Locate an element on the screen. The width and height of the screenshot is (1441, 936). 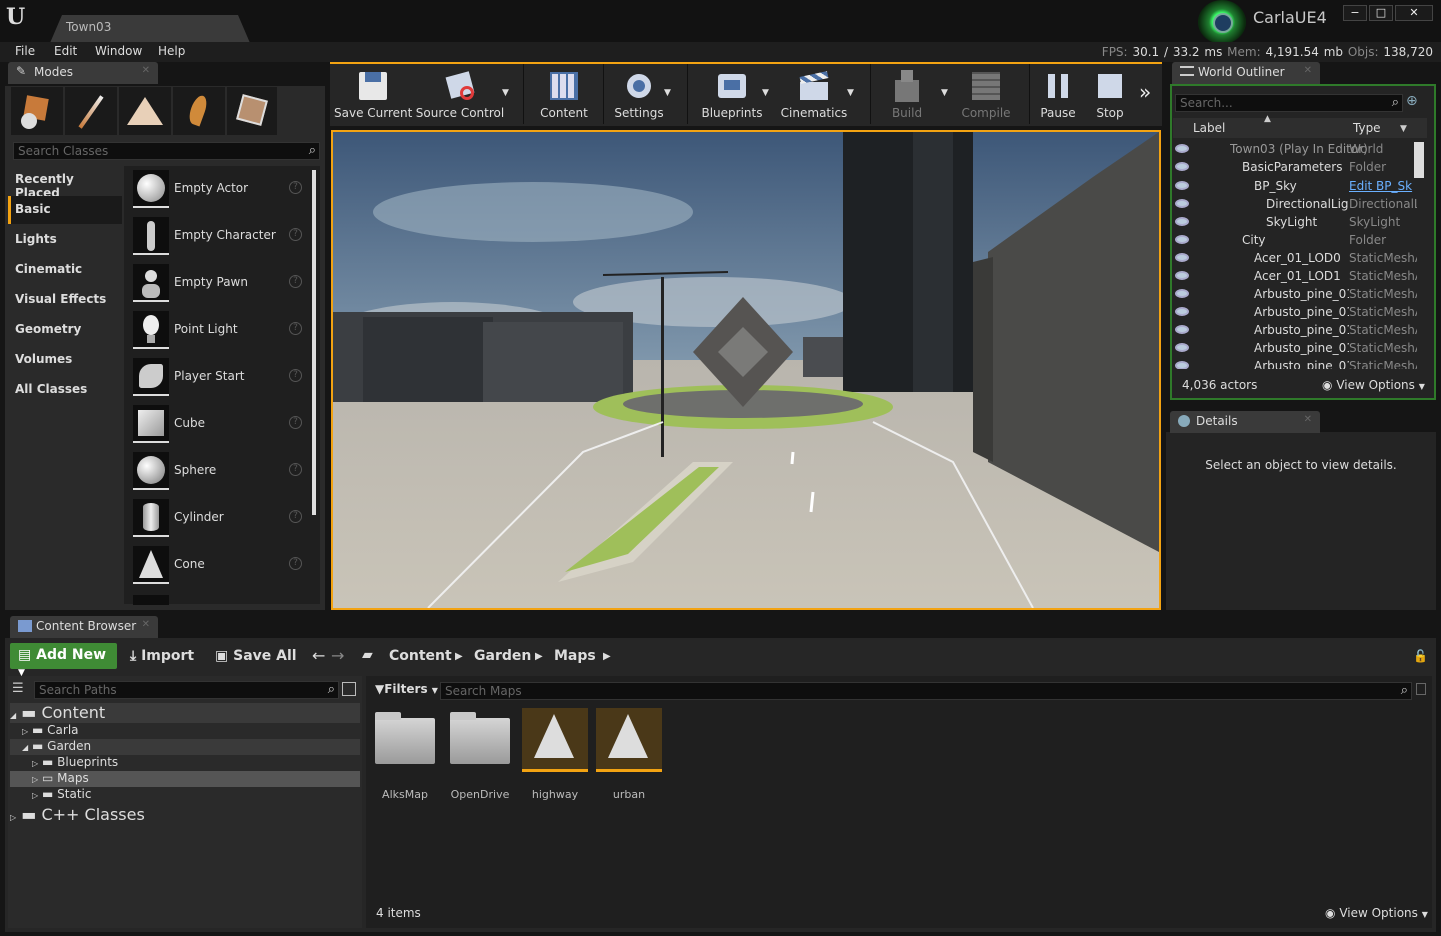
toolbar-overflow-icon: » is located at coordinates (1145, 92).